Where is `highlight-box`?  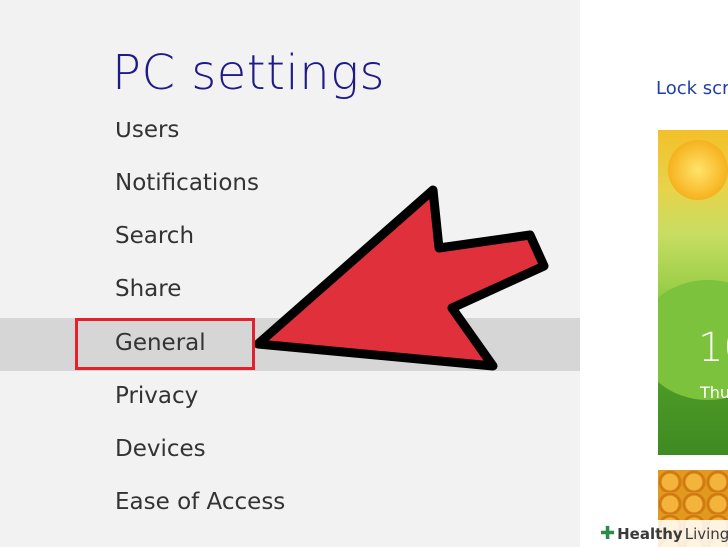
highlight-box is located at coordinates (165, 344).